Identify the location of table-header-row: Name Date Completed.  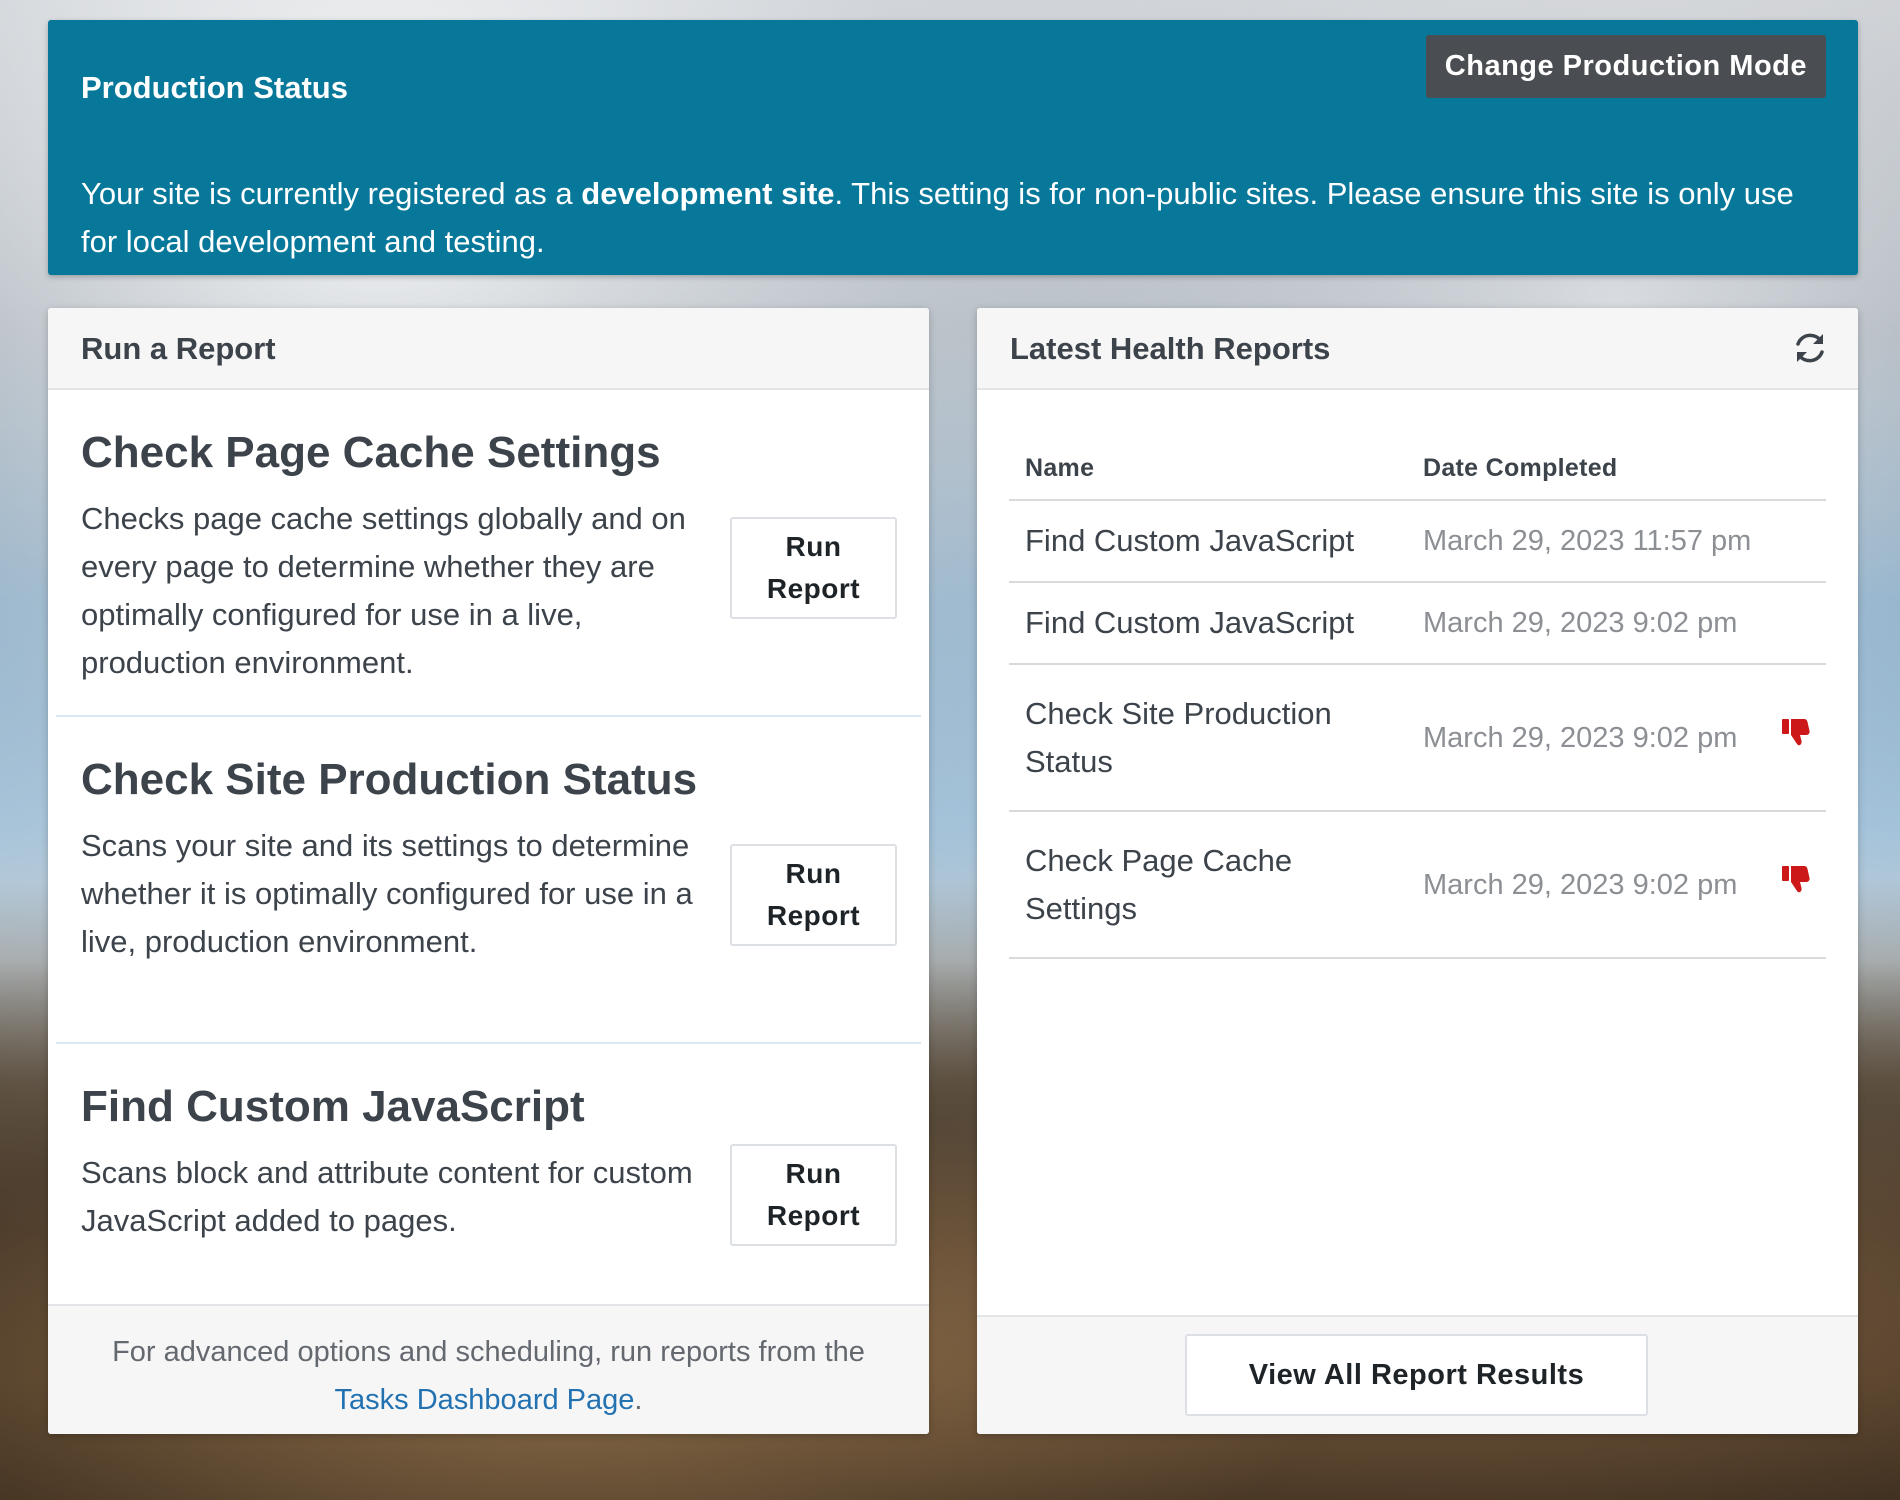
(1417, 469).